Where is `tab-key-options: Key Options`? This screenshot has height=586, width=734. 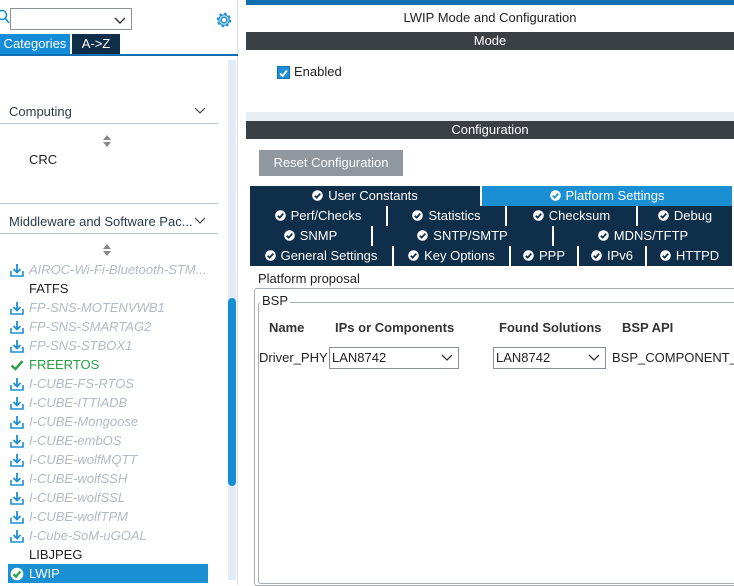 tab-key-options: Key Options is located at coordinates (452, 256).